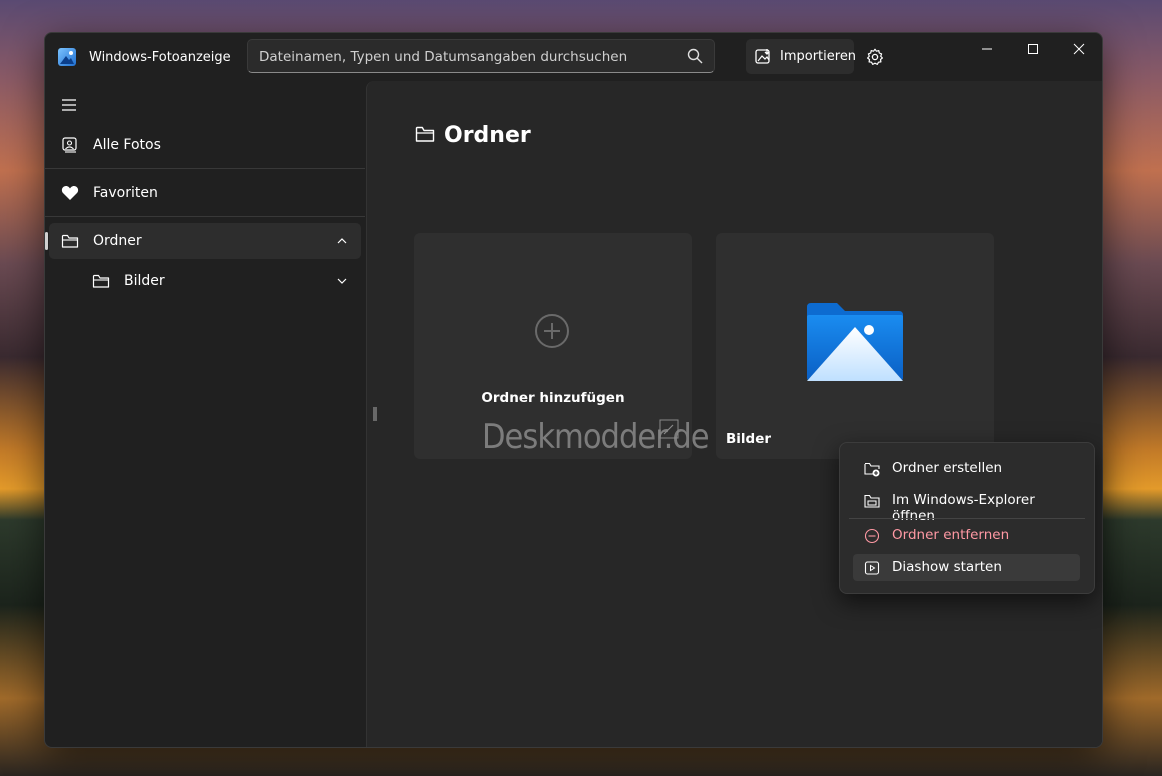 This screenshot has height=776, width=1162. What do you see at coordinates (125, 193) in the screenshot?
I see `sidebar-item-label: Favoriten` at bounding box center [125, 193].